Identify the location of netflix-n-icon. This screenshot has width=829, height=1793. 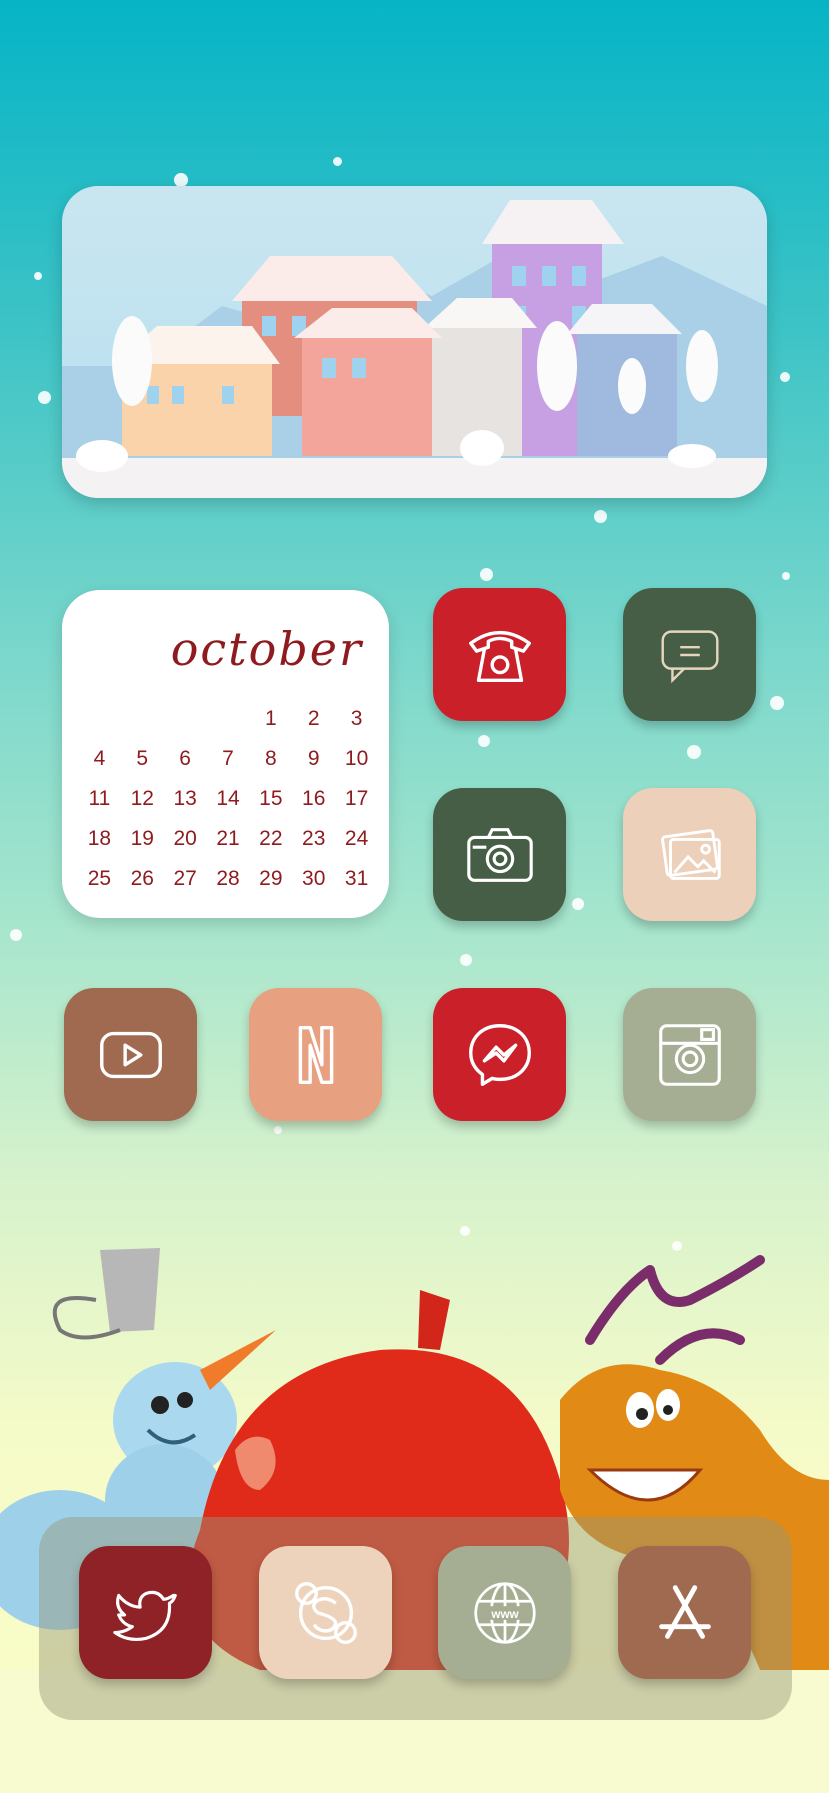
(315, 1054).